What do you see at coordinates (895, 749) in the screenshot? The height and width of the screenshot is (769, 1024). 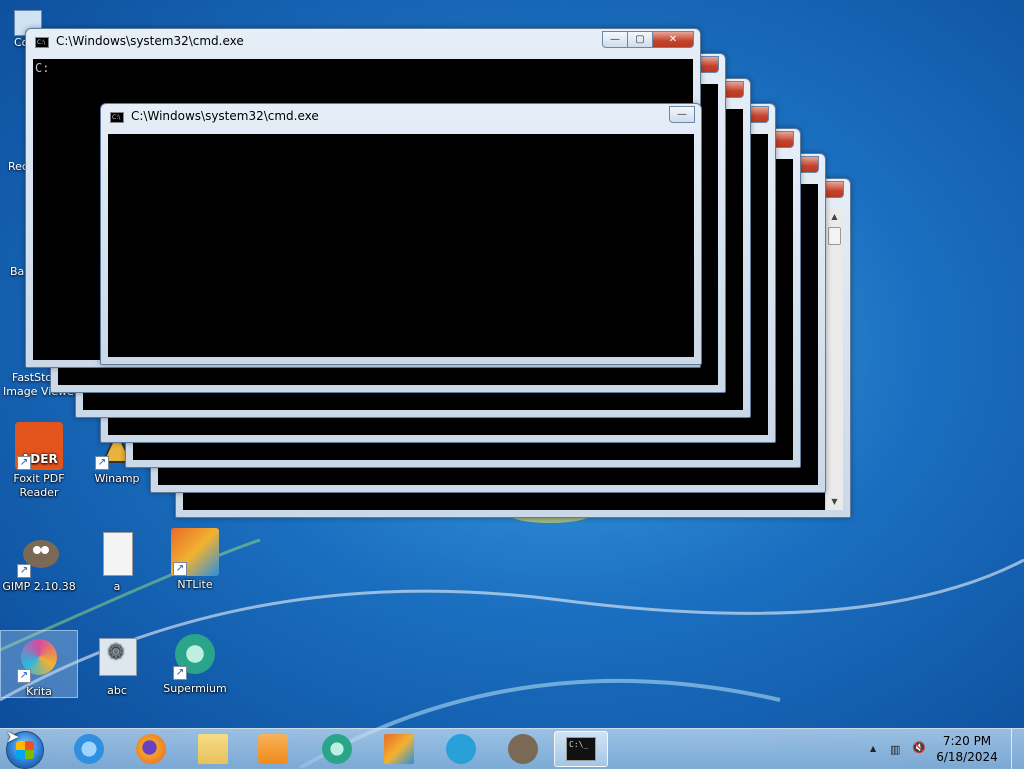 I see `network-icon: ▥` at bounding box center [895, 749].